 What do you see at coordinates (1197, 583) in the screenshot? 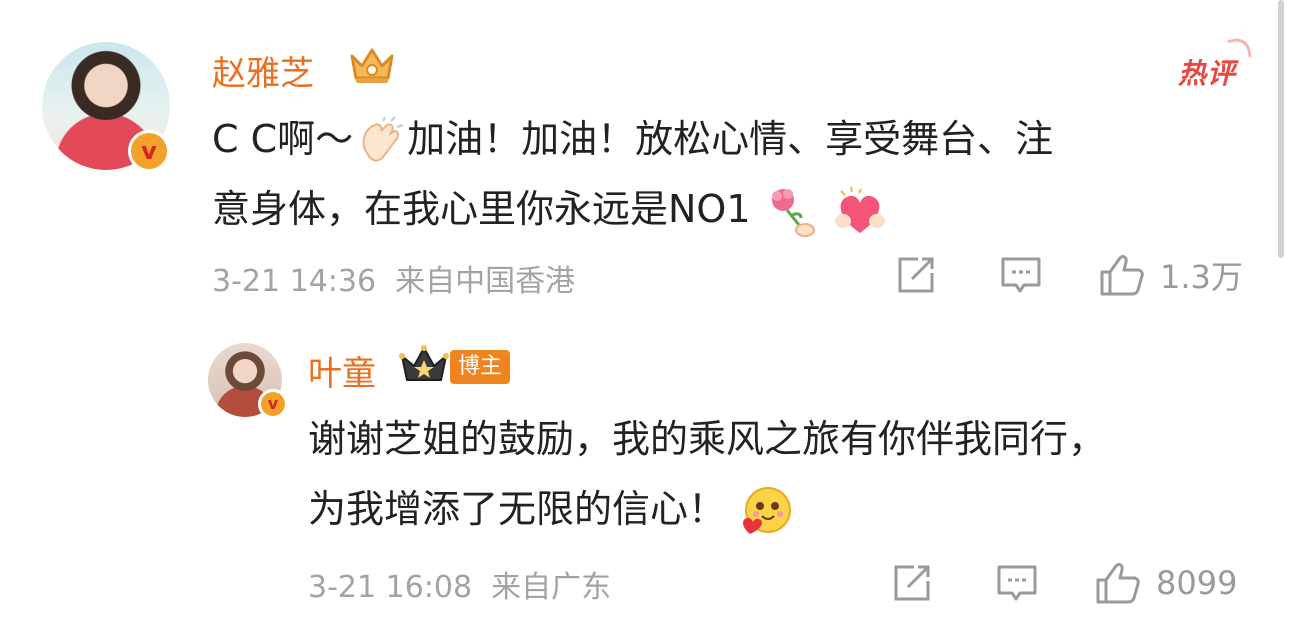
I see `like-count: 8099` at bounding box center [1197, 583].